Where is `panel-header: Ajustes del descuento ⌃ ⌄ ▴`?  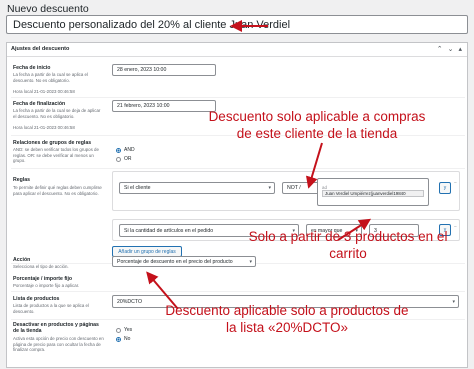
panel-header: Ajustes del descuento ⌃ ⌄ ▴ is located at coordinates (237, 50).